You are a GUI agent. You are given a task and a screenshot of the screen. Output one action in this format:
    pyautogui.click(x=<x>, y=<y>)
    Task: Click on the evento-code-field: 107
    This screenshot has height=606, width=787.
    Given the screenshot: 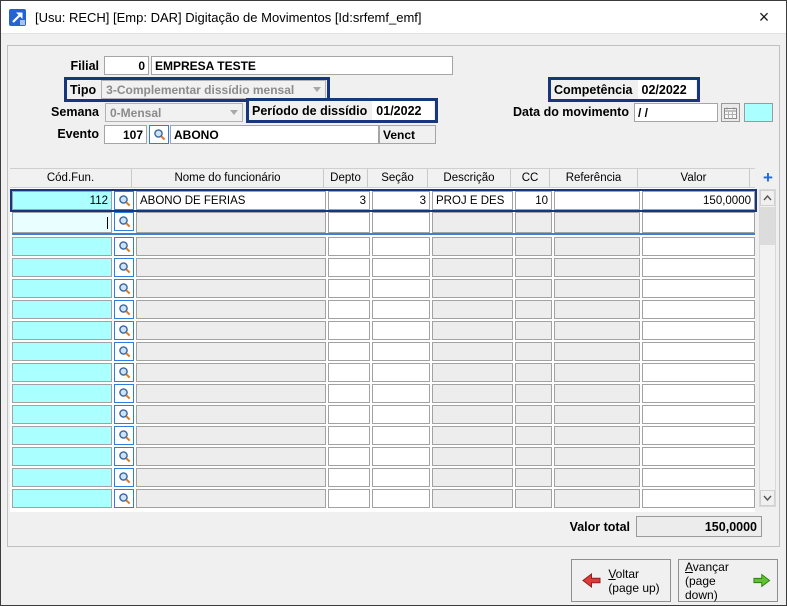 What is the action you would take?
    pyautogui.click(x=125, y=134)
    